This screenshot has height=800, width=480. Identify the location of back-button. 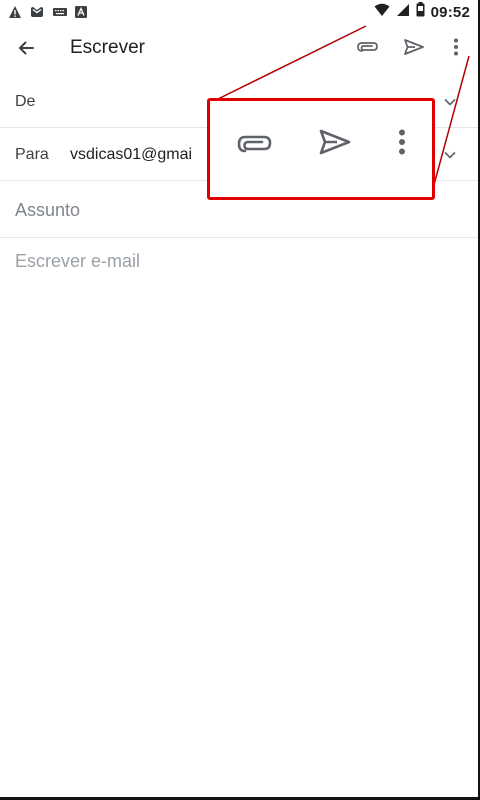
(26, 48).